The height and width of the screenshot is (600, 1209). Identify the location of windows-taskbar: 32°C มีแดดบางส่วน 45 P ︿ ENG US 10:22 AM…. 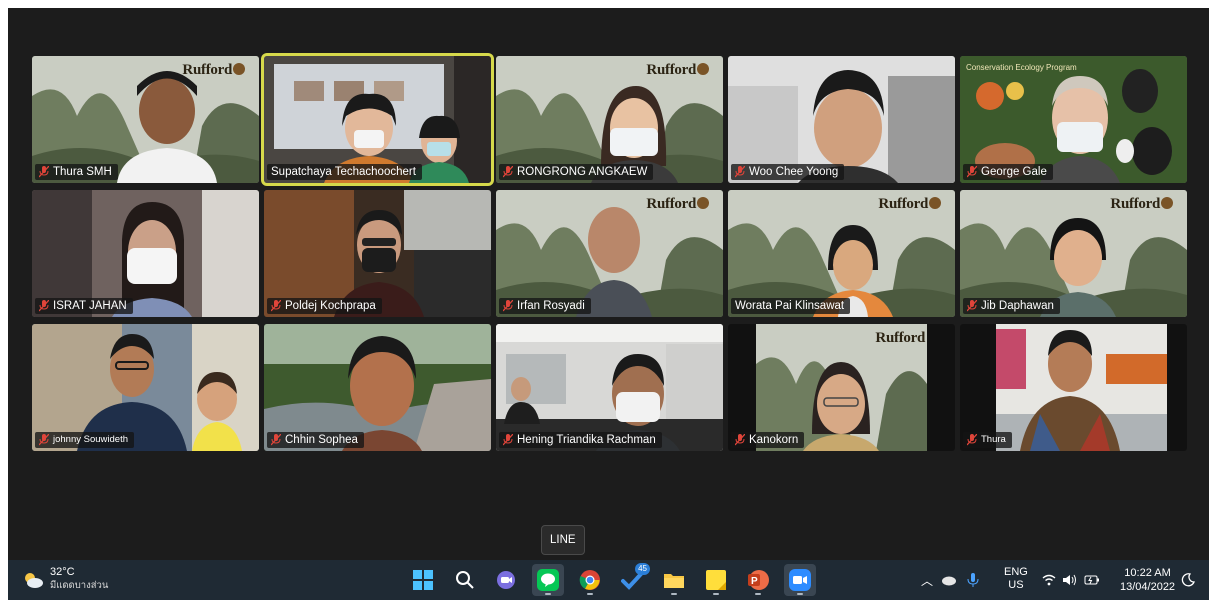
(608, 580).